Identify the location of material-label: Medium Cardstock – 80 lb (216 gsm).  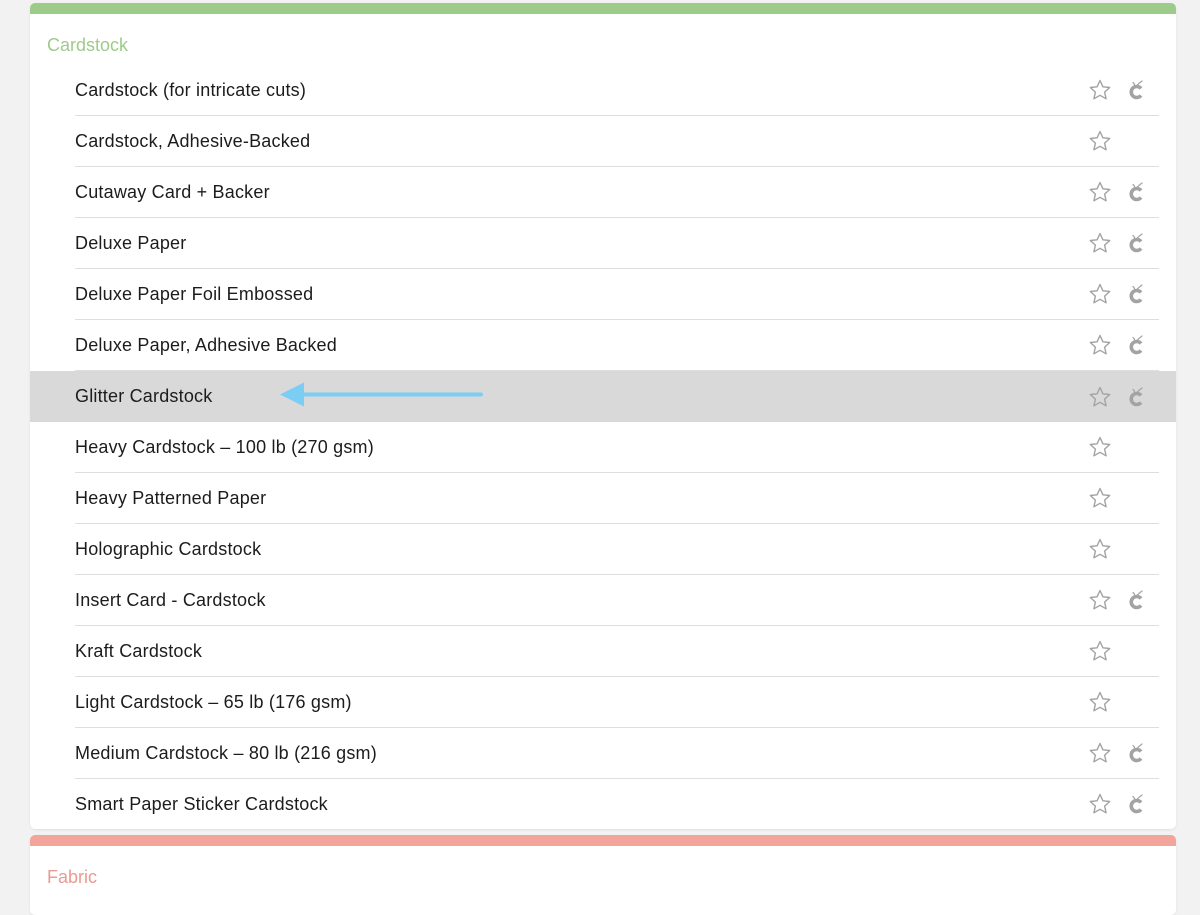
(226, 752).